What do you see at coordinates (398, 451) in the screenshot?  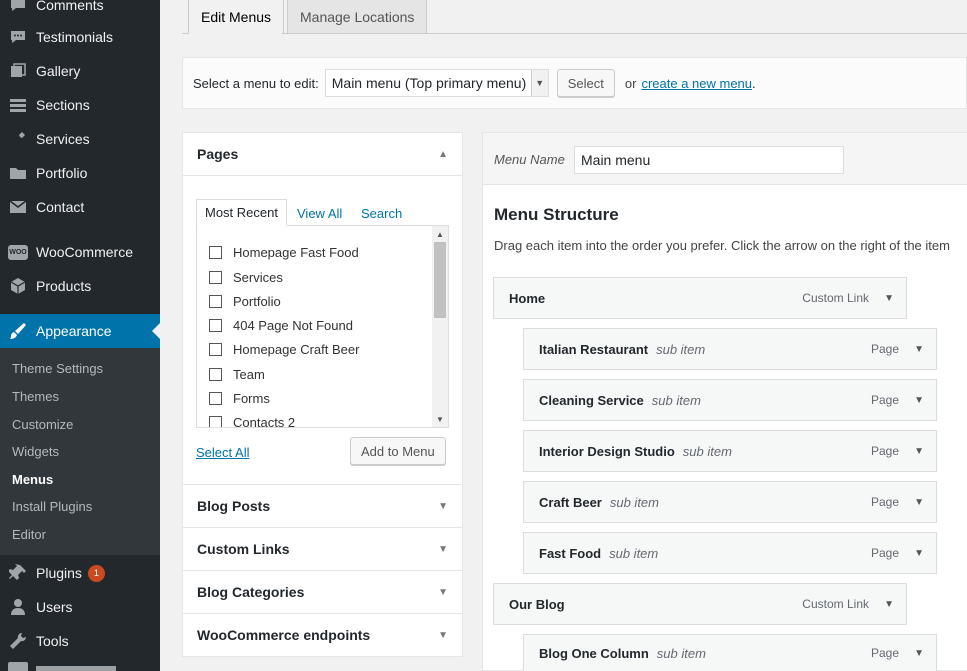 I see `add-to-menu-button: Add to Menu` at bounding box center [398, 451].